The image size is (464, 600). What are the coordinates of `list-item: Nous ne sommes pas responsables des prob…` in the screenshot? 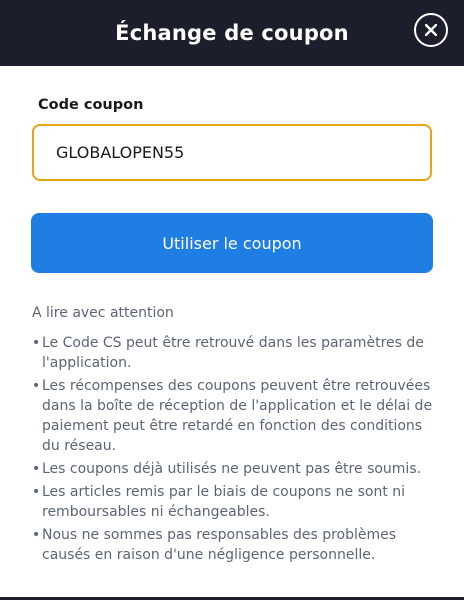 It's located at (237, 545).